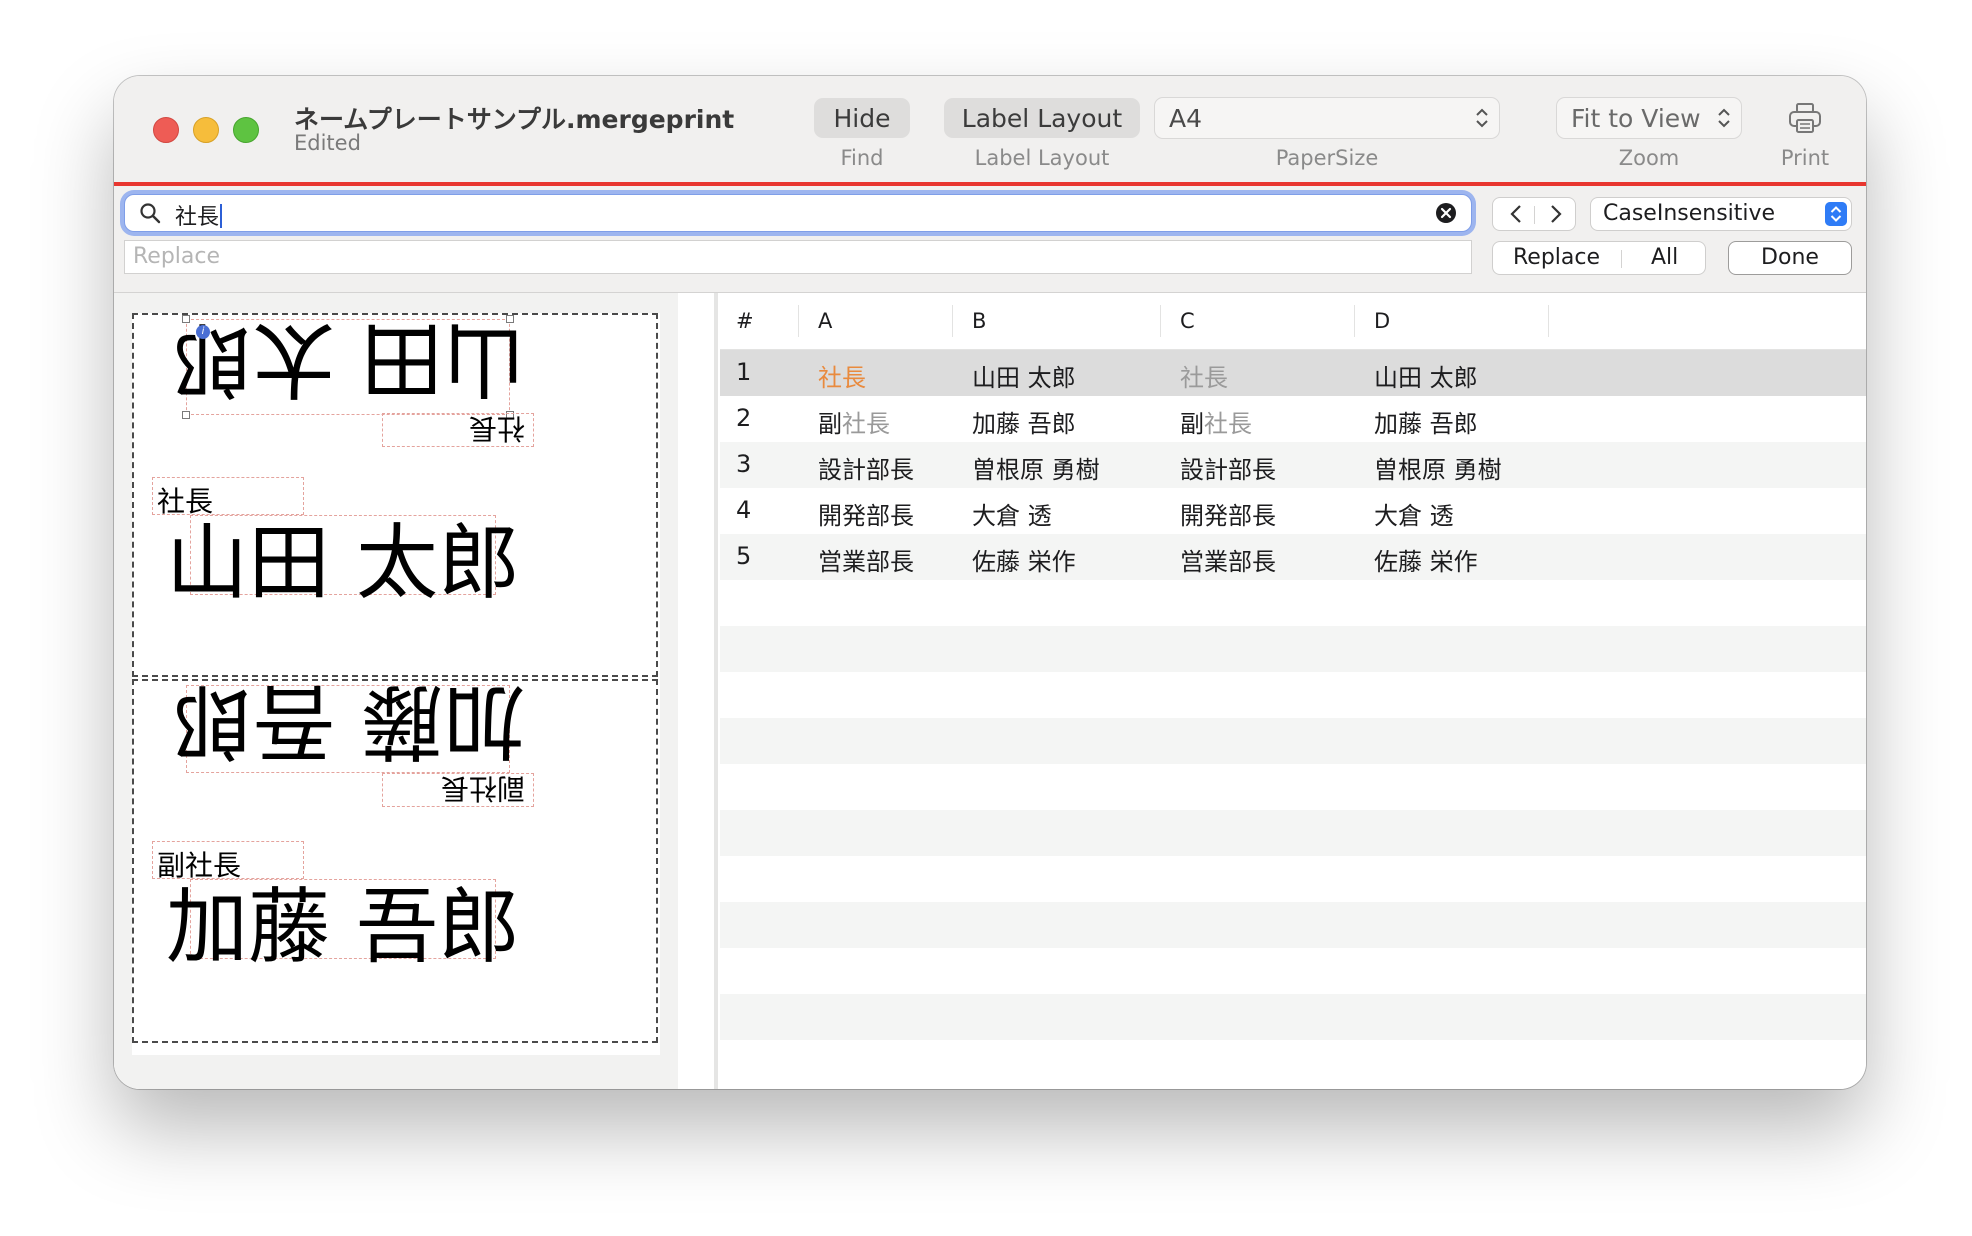 This screenshot has width=1972, height=1236. What do you see at coordinates (1426, 421) in the screenshot?
I see `cell-d: 加藤 吾郎` at bounding box center [1426, 421].